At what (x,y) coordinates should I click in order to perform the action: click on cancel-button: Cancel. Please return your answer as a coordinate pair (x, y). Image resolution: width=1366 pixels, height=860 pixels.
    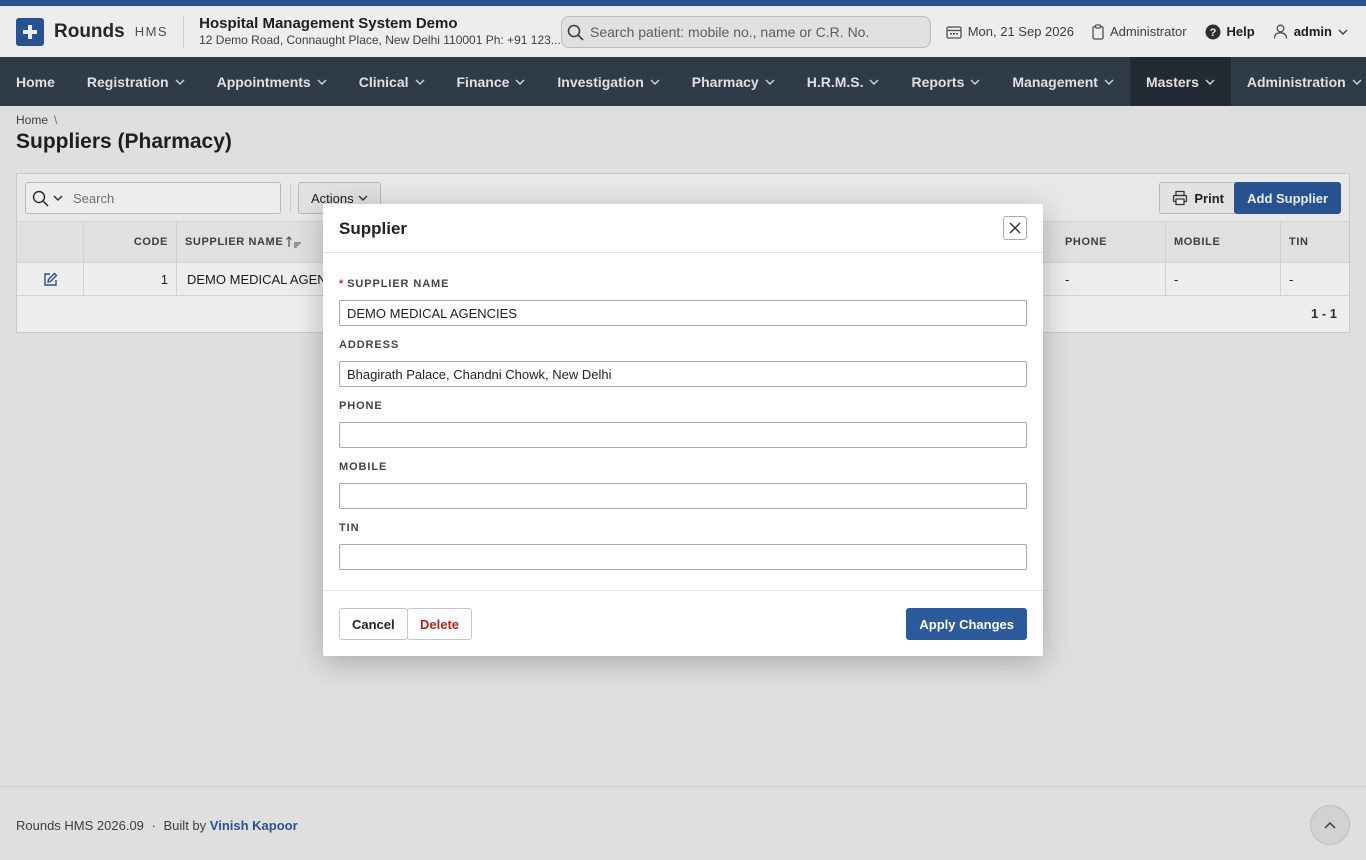
    Looking at the image, I should click on (373, 624).